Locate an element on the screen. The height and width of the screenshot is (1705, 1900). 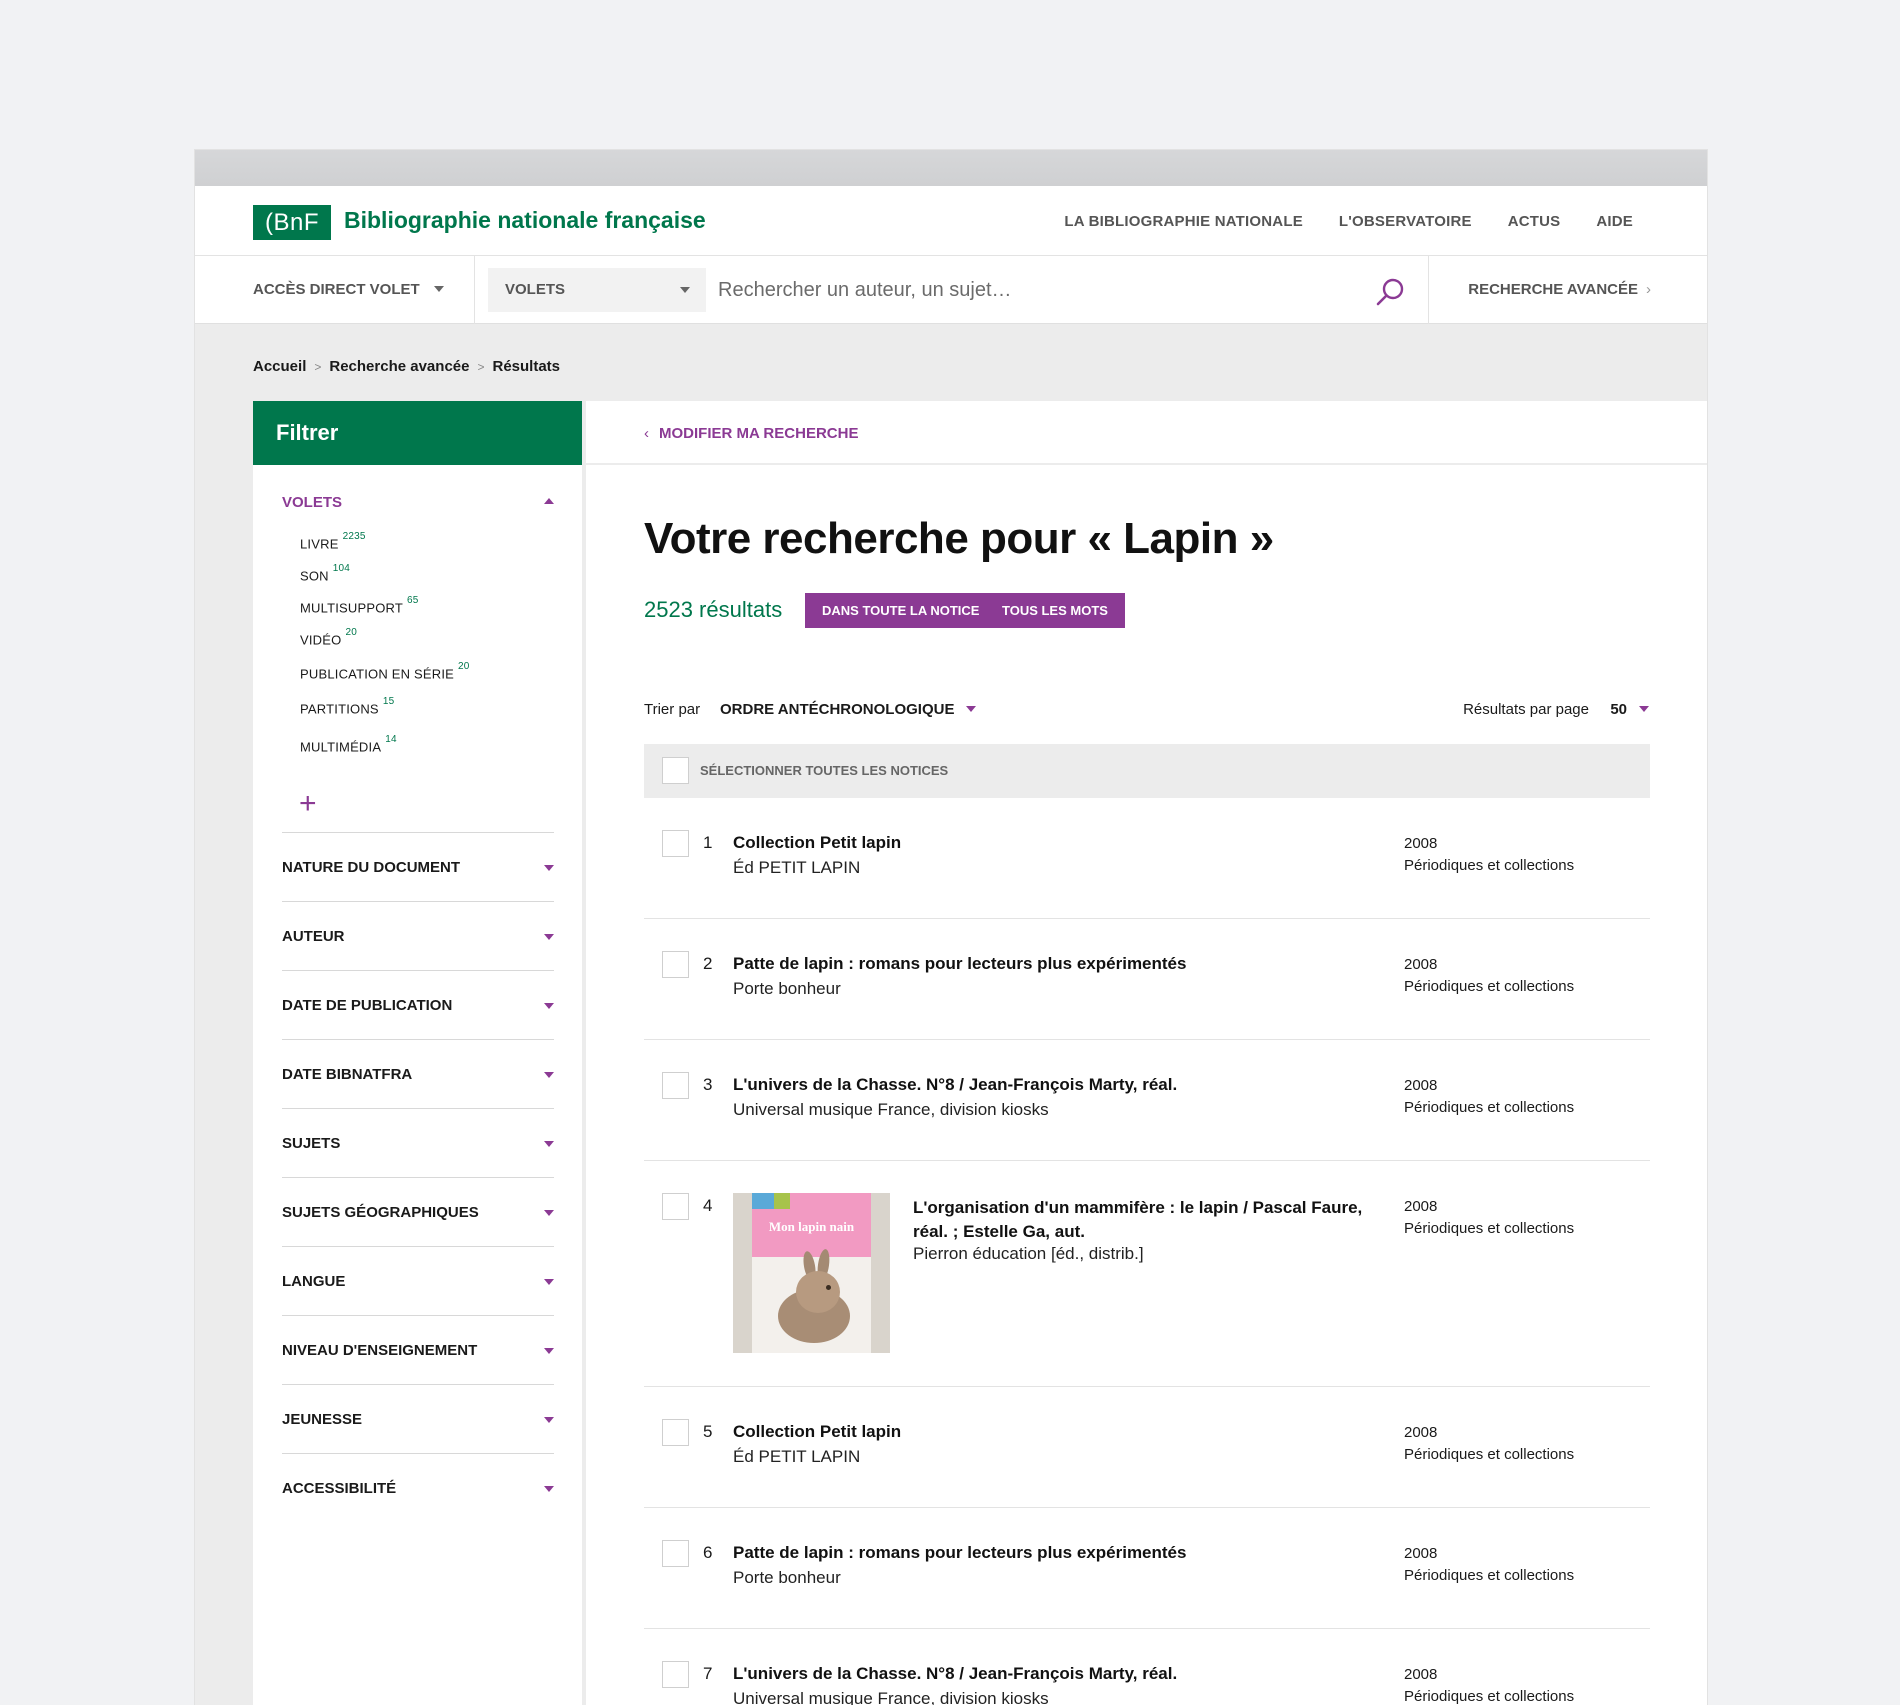
direct-access-dropdown: ACCÈS DIRECT VOLET is located at coordinates (348, 290).